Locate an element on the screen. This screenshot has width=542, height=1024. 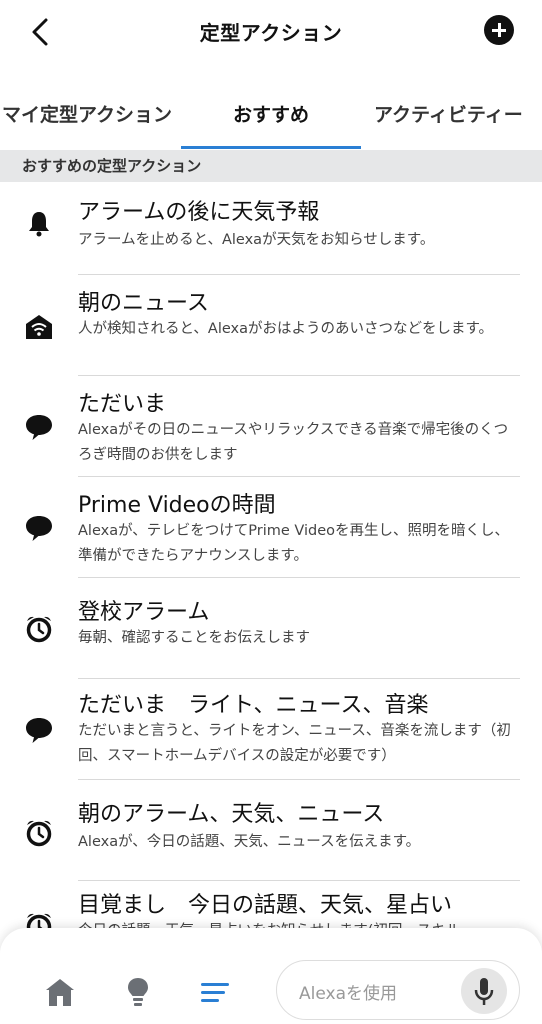
alexa-input: Alexaを使用 is located at coordinates (398, 990).